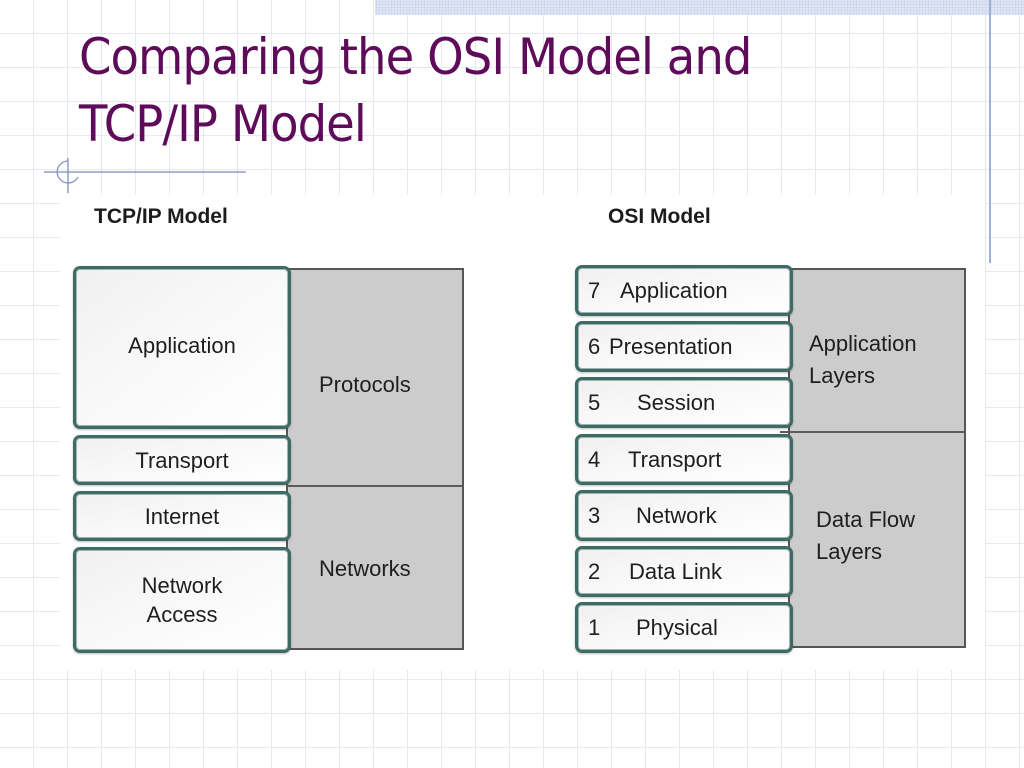 The width and height of the screenshot is (1024, 768). Describe the element at coordinates (375, 459) in the screenshot. I see `tcpip-group-box` at that location.